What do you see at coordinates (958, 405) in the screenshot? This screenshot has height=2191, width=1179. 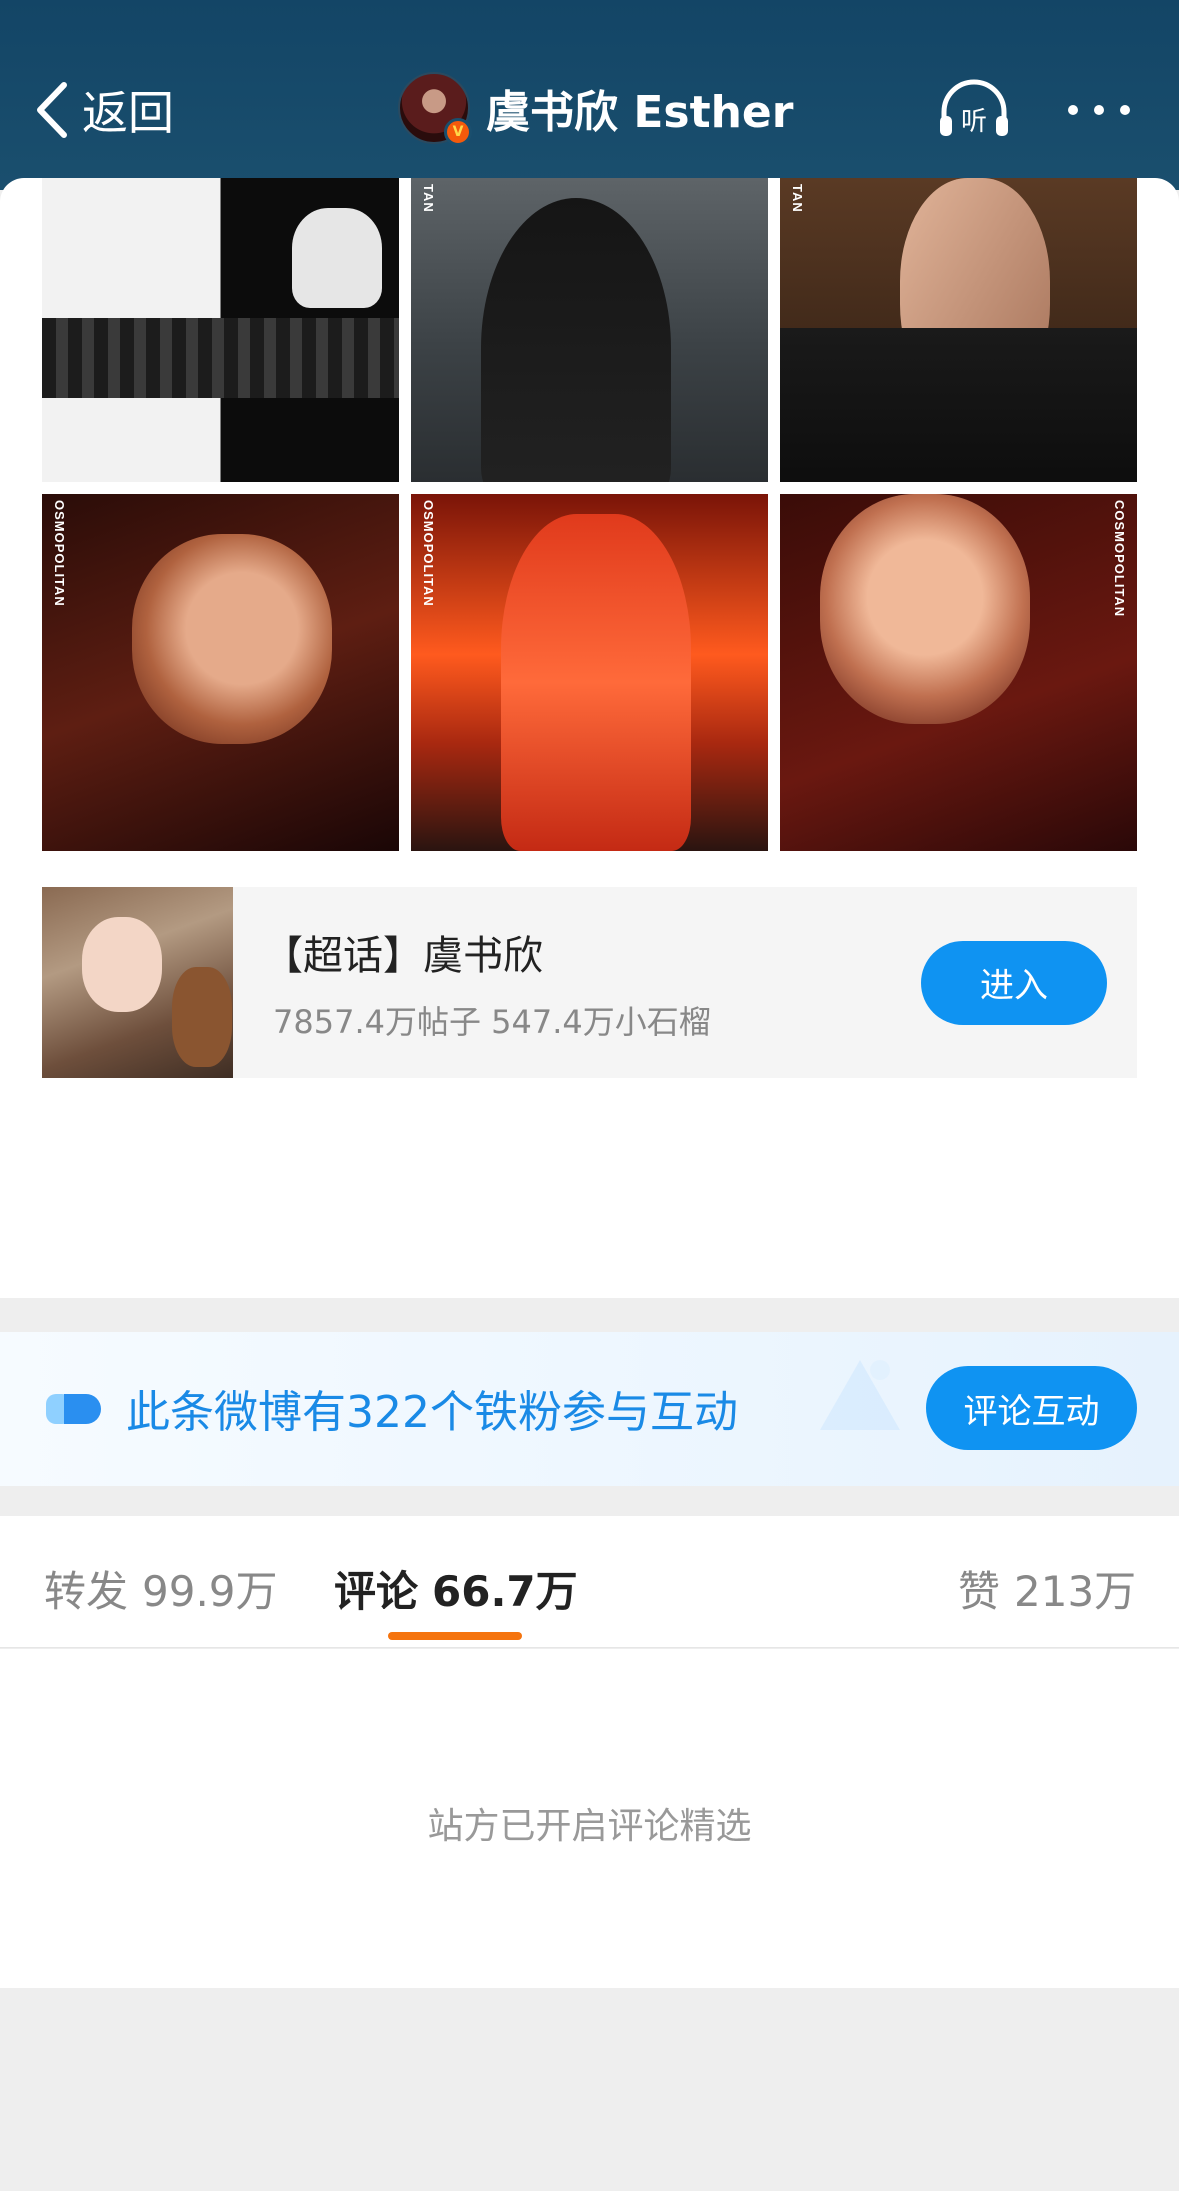 I see `collar-shape` at bounding box center [958, 405].